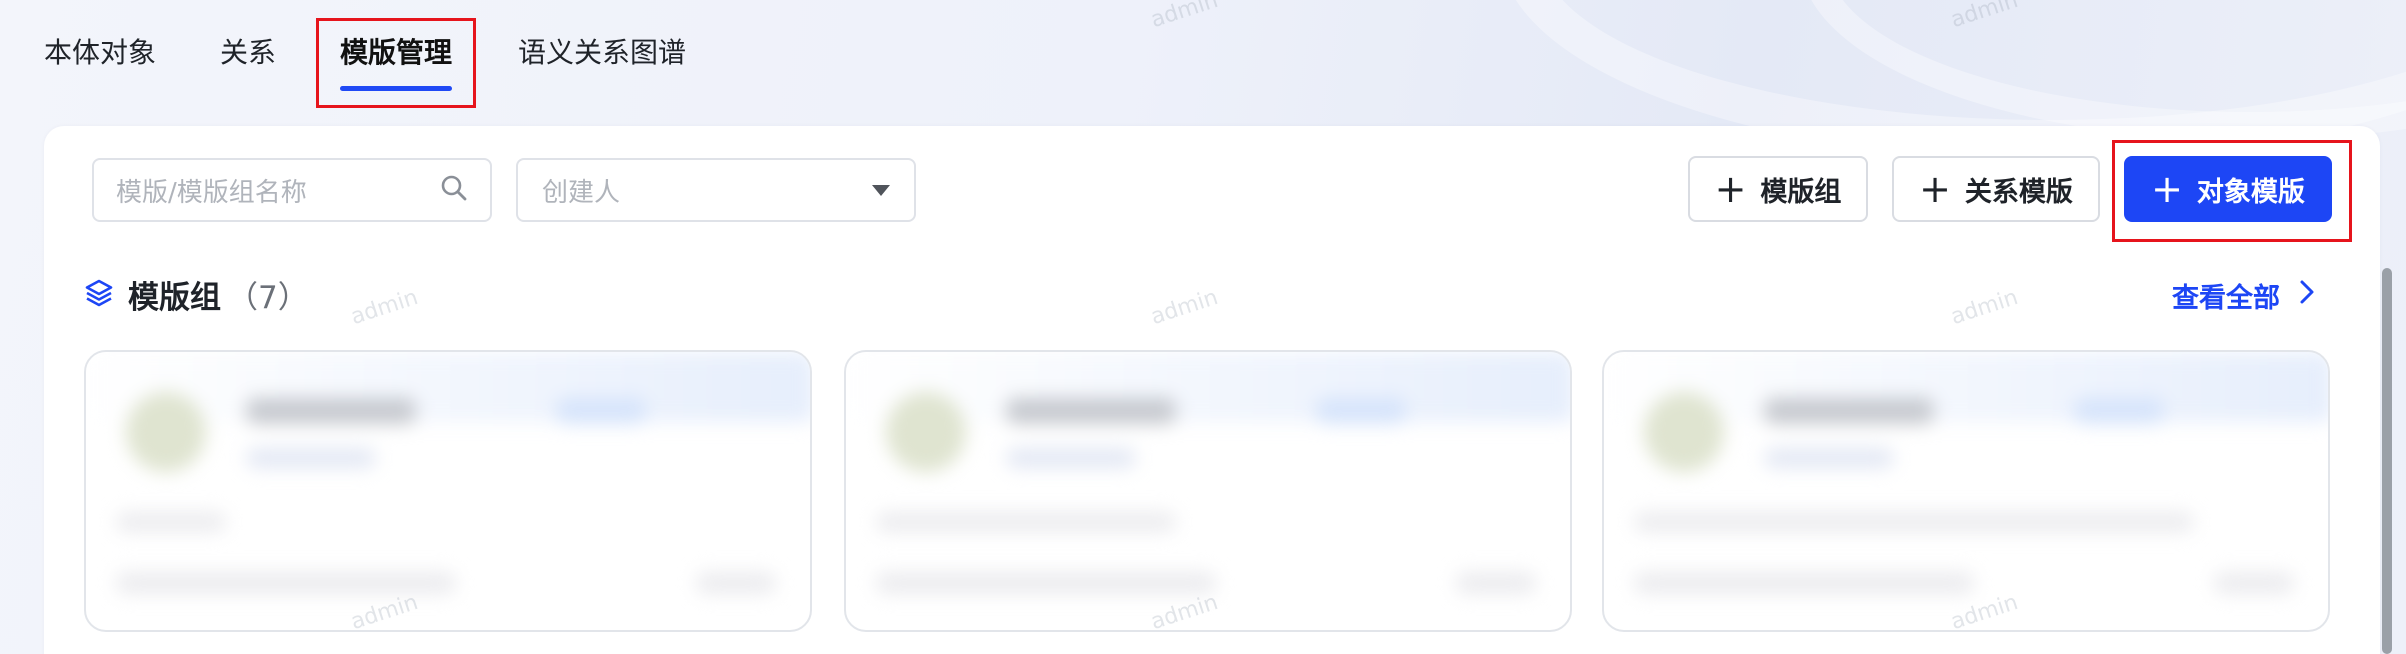  I want to click on tab-relations: 关系, so click(248, 53).